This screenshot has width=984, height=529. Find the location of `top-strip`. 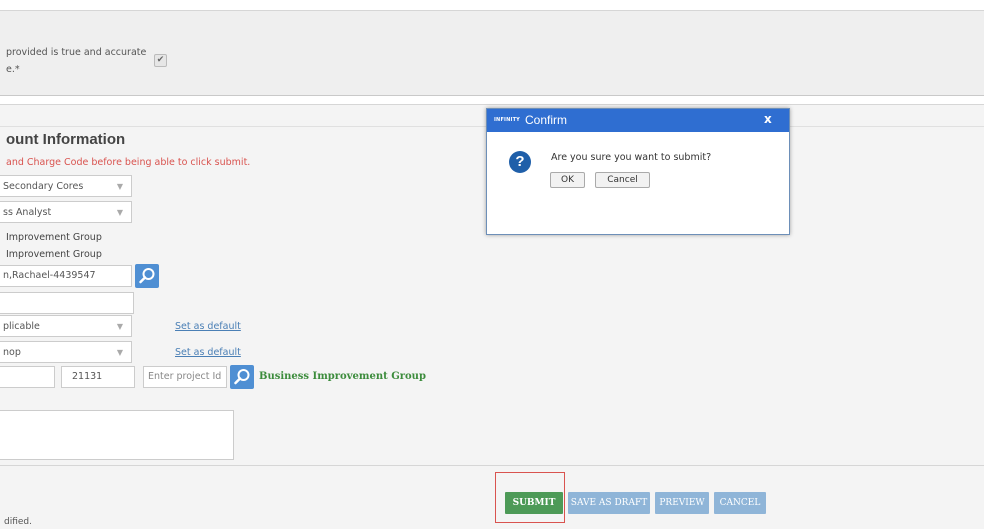

top-strip is located at coordinates (492, 5).